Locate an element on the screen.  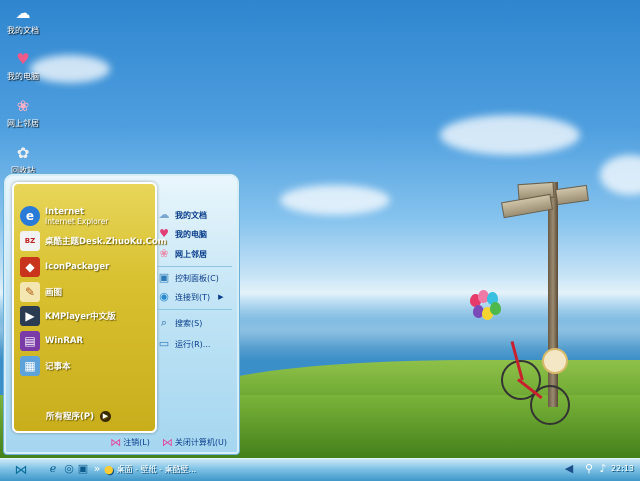
start-item-label: IconPackager is located at coordinates (77, 267).